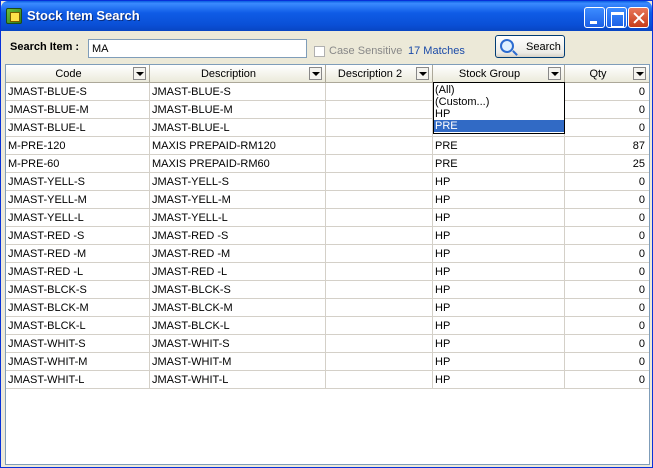 Image resolution: width=653 pixels, height=468 pixels. Describe the element at coordinates (499, 164) in the screenshot. I see `stock-group-cell: PRE` at that location.